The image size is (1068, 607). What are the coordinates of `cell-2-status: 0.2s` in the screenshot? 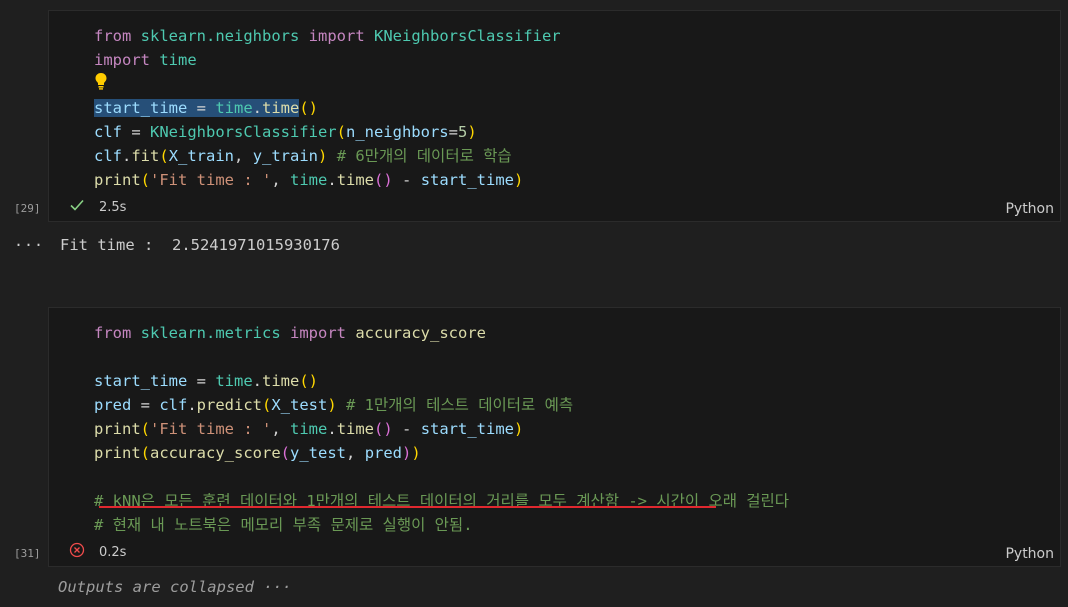 It's located at (98, 552).